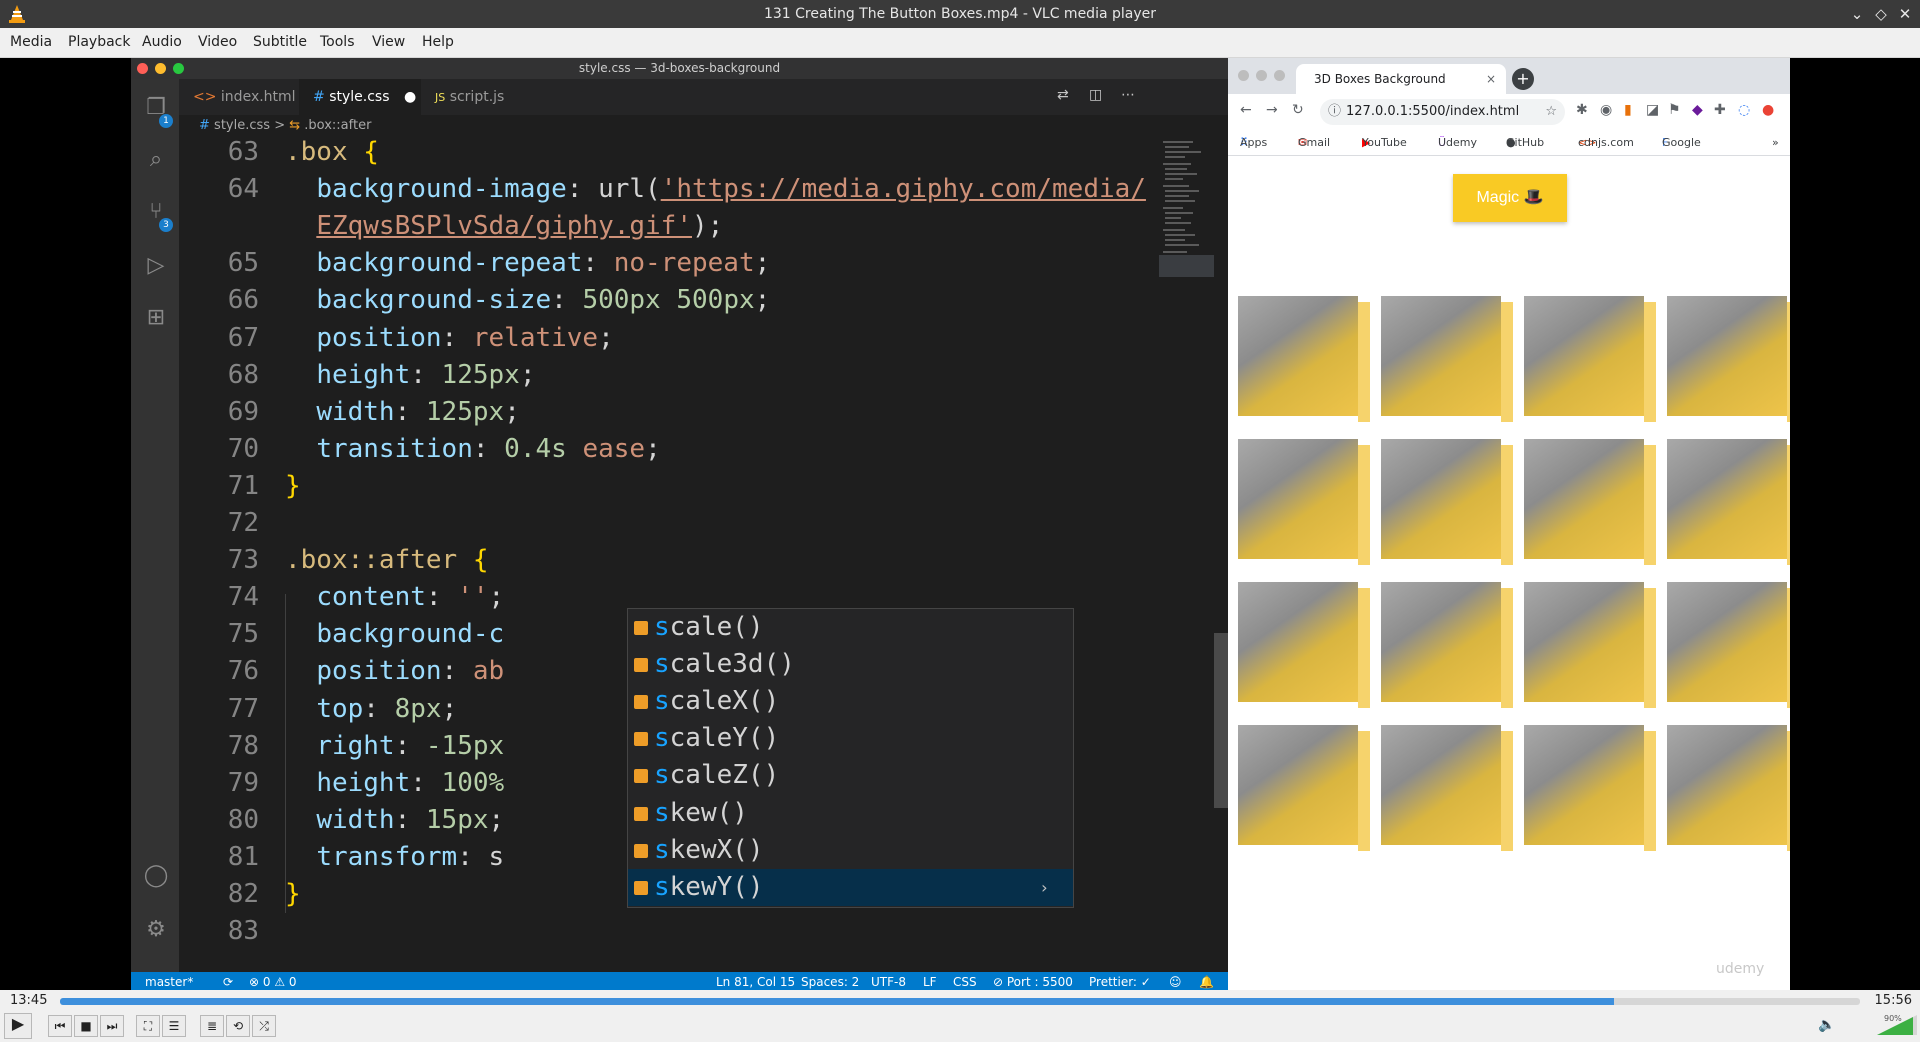 The image size is (1920, 1042). I want to click on bookmark-star-icon: ☆, so click(1551, 112).